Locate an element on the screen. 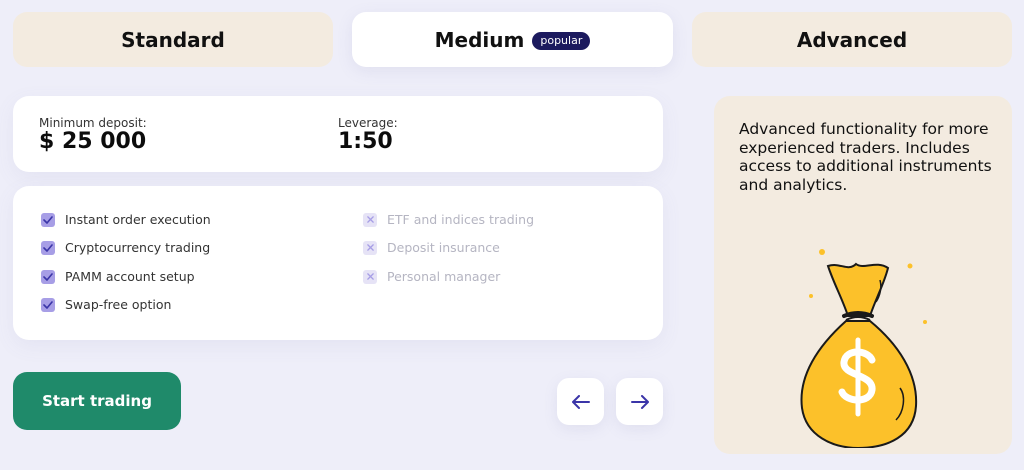 This screenshot has height=470, width=1024. feature-label: Cryptocurrency trading is located at coordinates (138, 247).